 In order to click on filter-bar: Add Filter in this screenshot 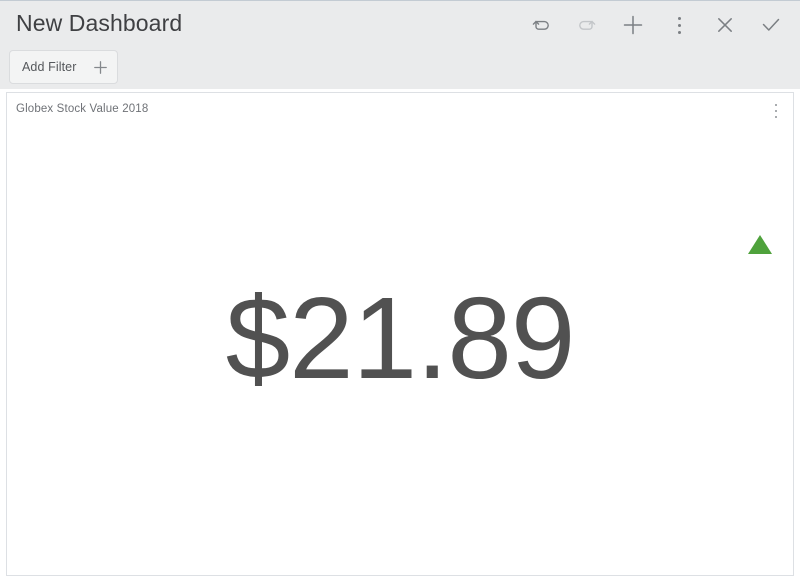, I will do `click(63, 67)`.